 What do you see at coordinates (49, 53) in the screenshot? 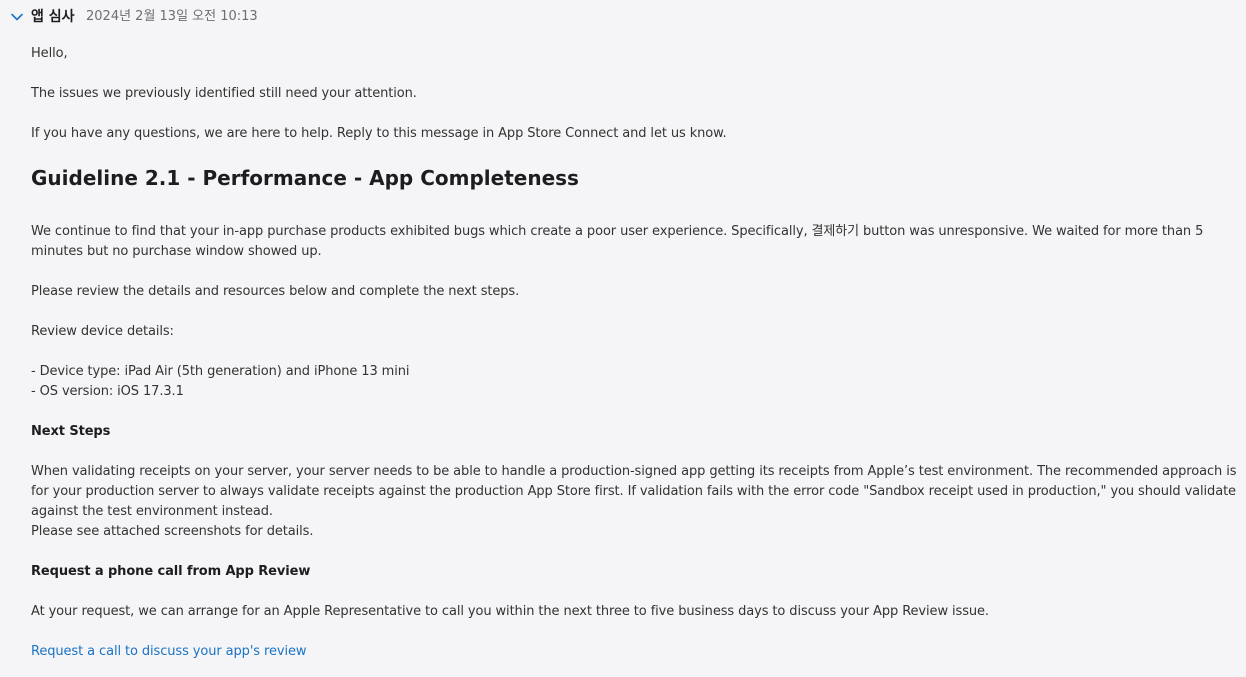
I see `greeting-text: Hello,` at bounding box center [49, 53].